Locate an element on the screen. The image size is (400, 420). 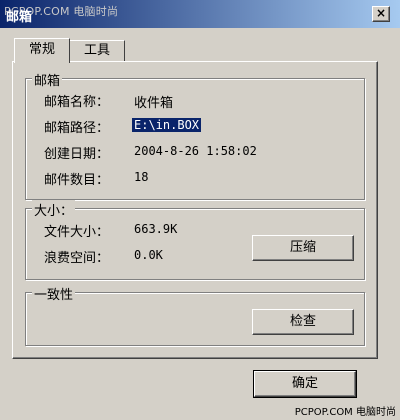
created-date-value: 2004-8-26 1:58:02 is located at coordinates (195, 151).